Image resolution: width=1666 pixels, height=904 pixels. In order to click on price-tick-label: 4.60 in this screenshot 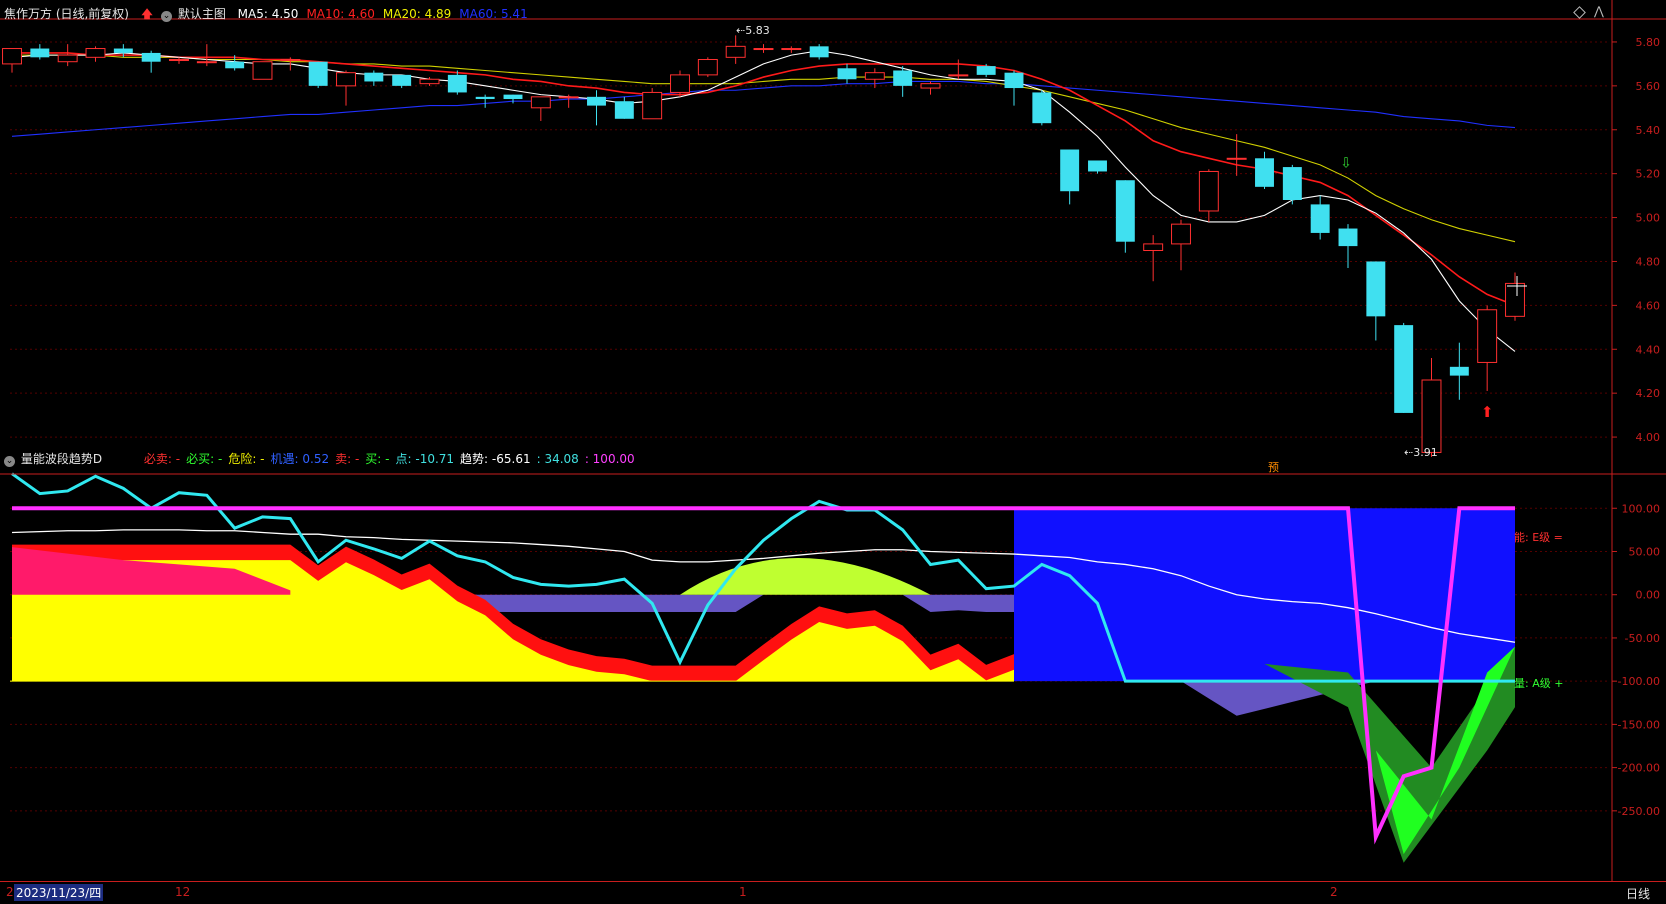, I will do `click(1648, 305)`.